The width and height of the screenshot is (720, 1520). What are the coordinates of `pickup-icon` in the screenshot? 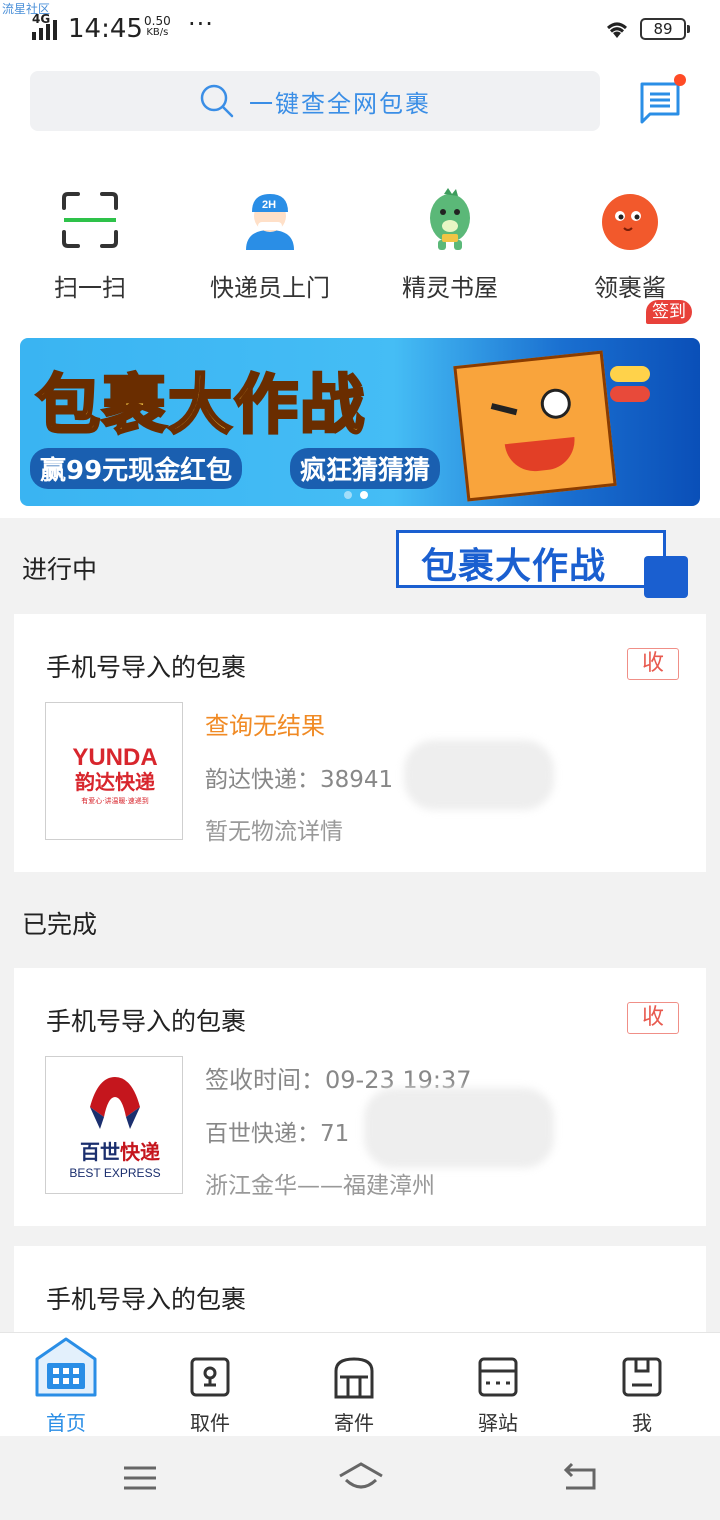 It's located at (210, 1377).